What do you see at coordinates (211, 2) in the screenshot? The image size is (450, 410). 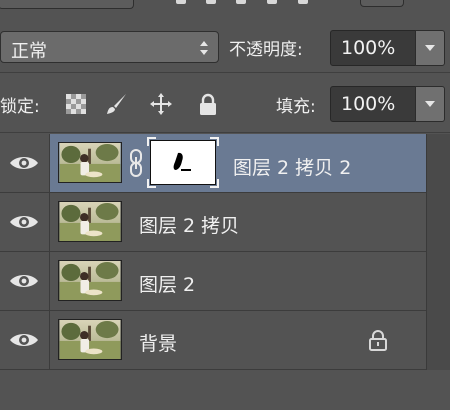 I see `filter-adjustment-icon` at bounding box center [211, 2].